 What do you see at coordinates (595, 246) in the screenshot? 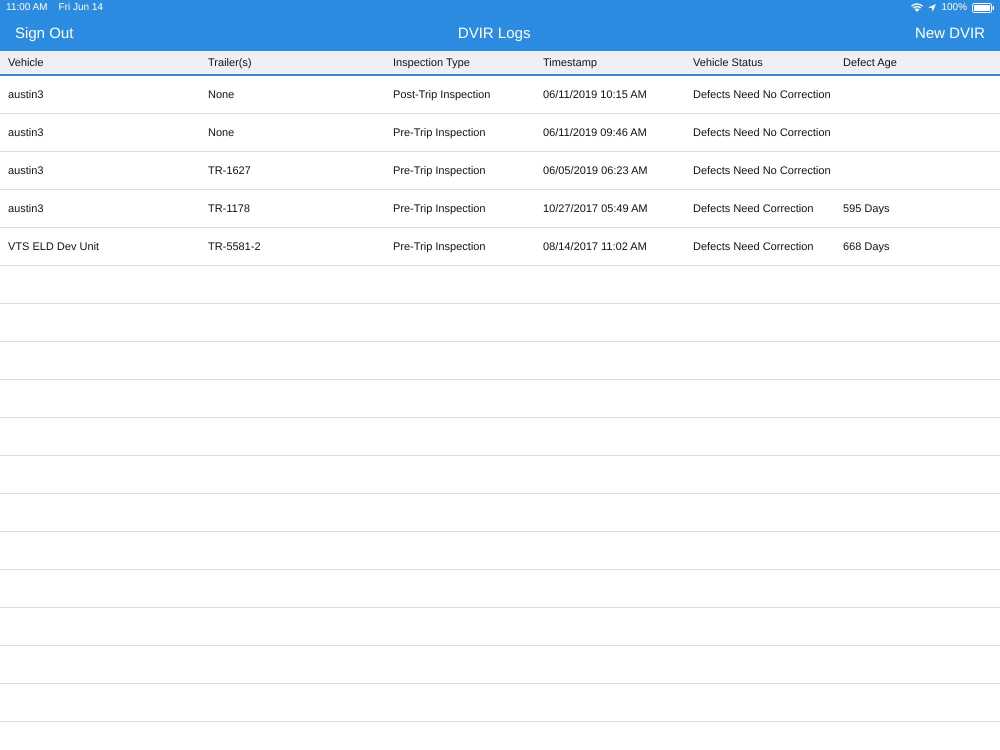
I see `table-cell-text: 08/14/2017 11:02 AM` at bounding box center [595, 246].